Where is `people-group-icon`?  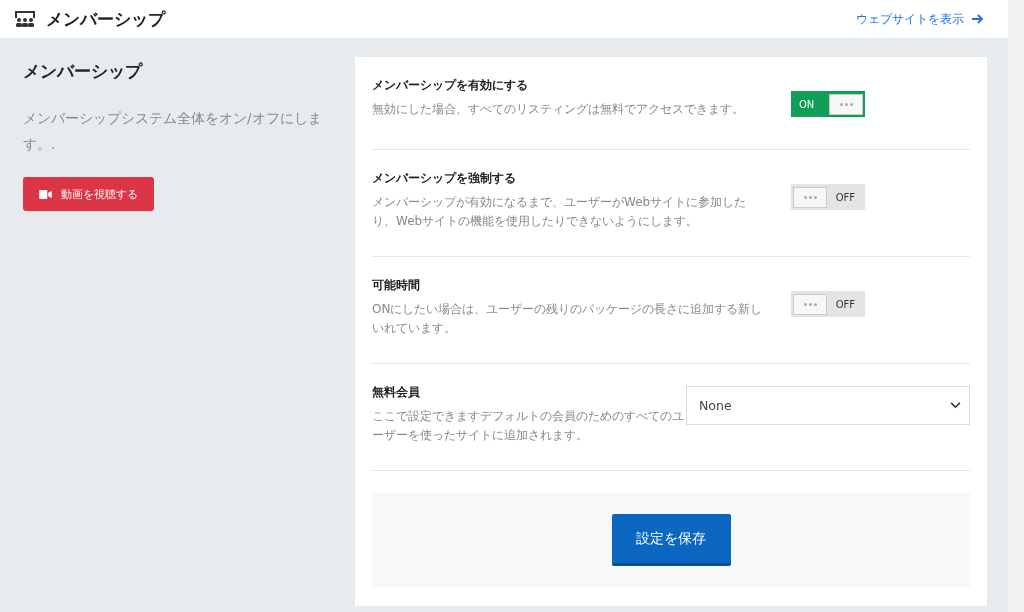
people-group-icon is located at coordinates (25, 19).